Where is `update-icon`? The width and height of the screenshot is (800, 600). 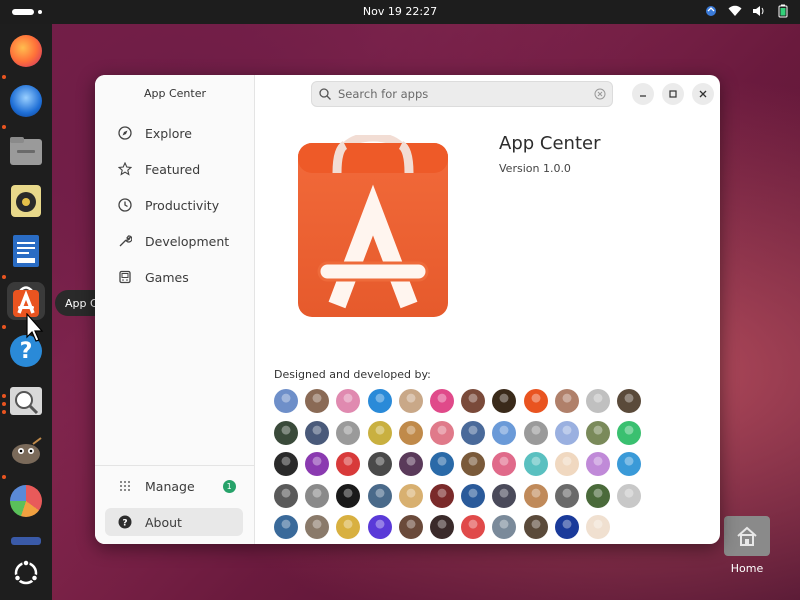
update-icon is located at coordinates (711, 11).